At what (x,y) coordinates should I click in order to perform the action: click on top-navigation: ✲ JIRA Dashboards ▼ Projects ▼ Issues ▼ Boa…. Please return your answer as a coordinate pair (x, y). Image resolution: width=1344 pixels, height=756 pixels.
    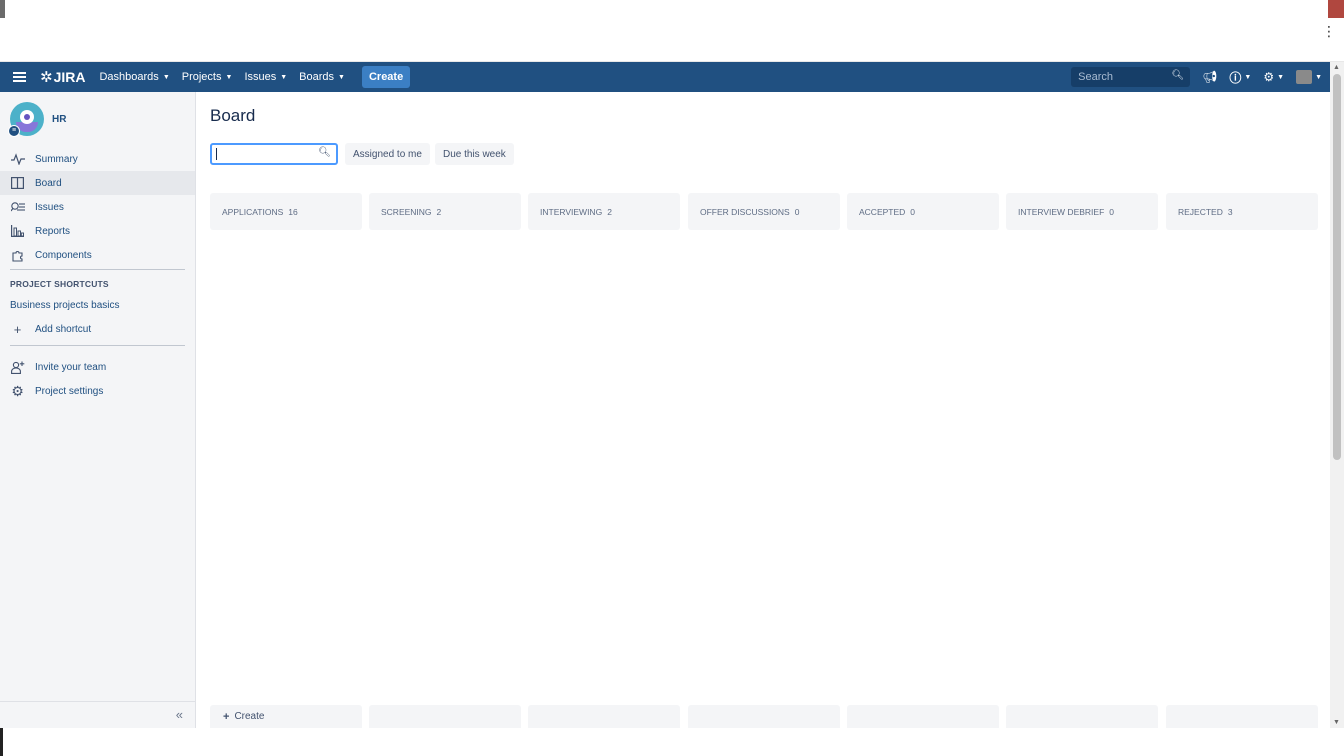
    Looking at the image, I should click on (672, 77).